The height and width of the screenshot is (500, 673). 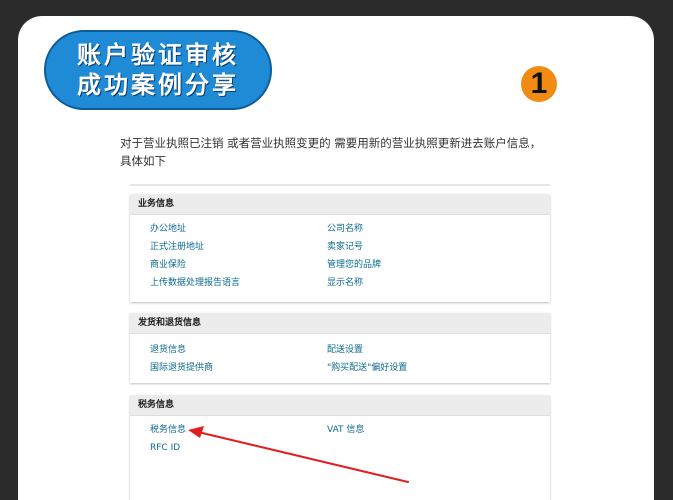 I want to click on red-arrow-icon, so click(x=298, y=454).